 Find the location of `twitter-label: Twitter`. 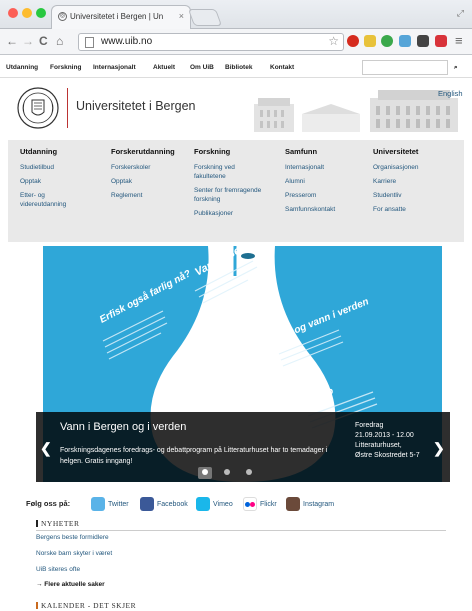

twitter-label: Twitter is located at coordinates (118, 504).